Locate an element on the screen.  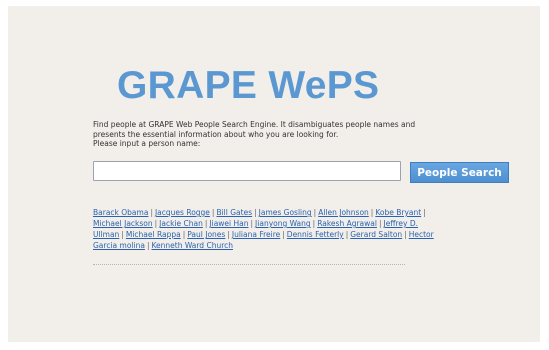
name-link-gerard-salton: Gerard Salton is located at coordinates (376, 234).